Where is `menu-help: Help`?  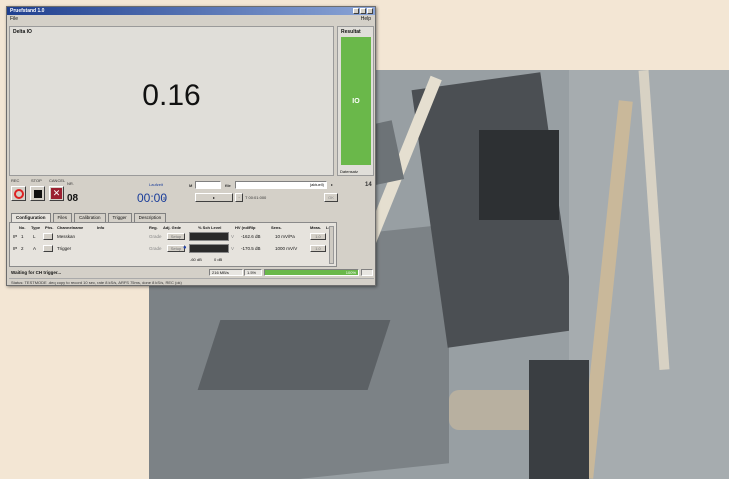 menu-help: Help is located at coordinates (366, 19).